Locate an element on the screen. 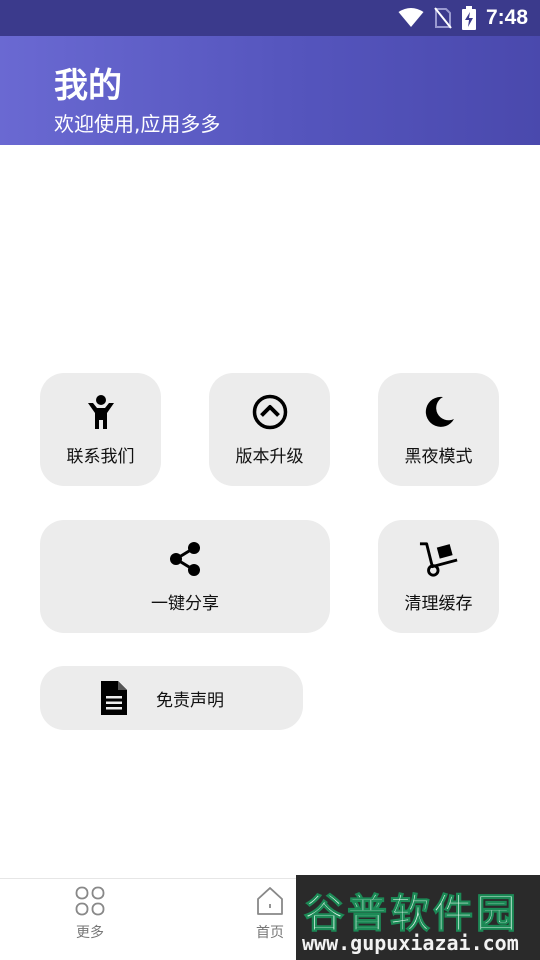  page-title: 我的 is located at coordinates (88, 86).